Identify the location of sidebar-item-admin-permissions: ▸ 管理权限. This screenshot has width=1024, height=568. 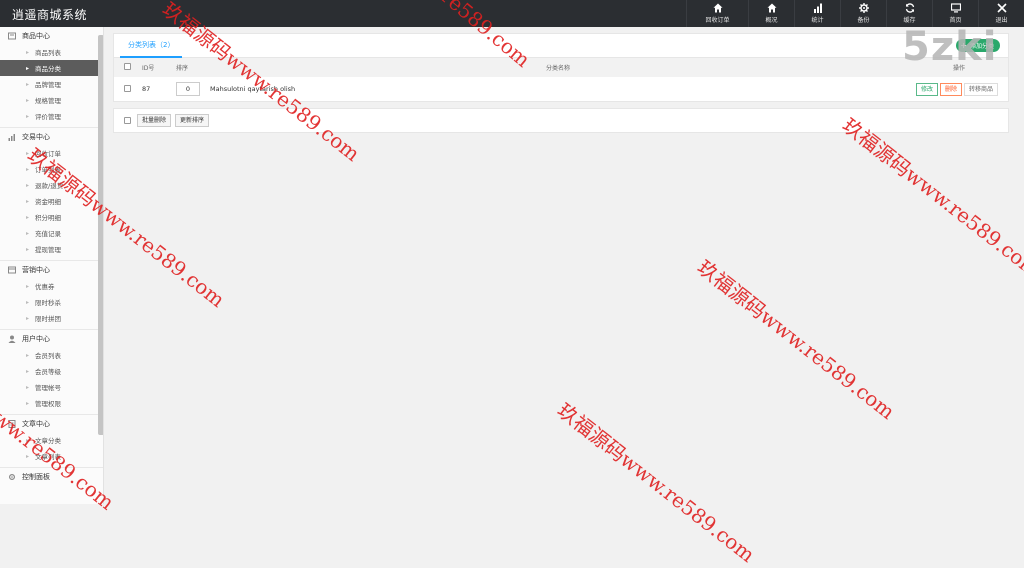
(51, 403).